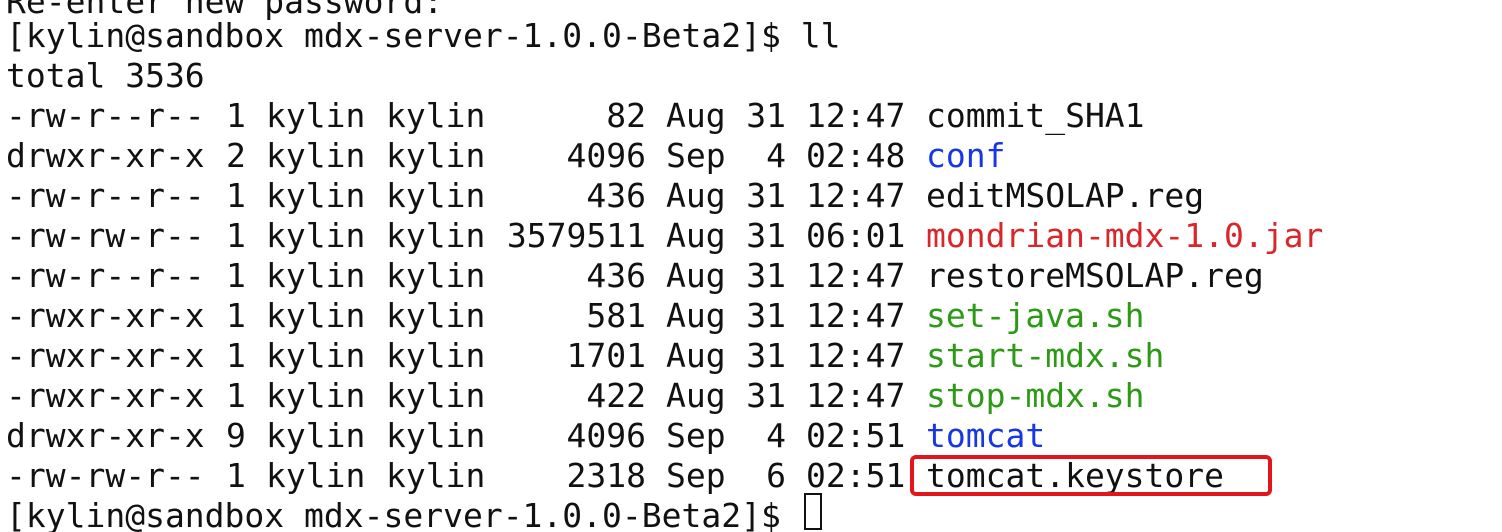 The height and width of the screenshot is (532, 1502). I want to click on file-link-count: 9, so click(236, 435).